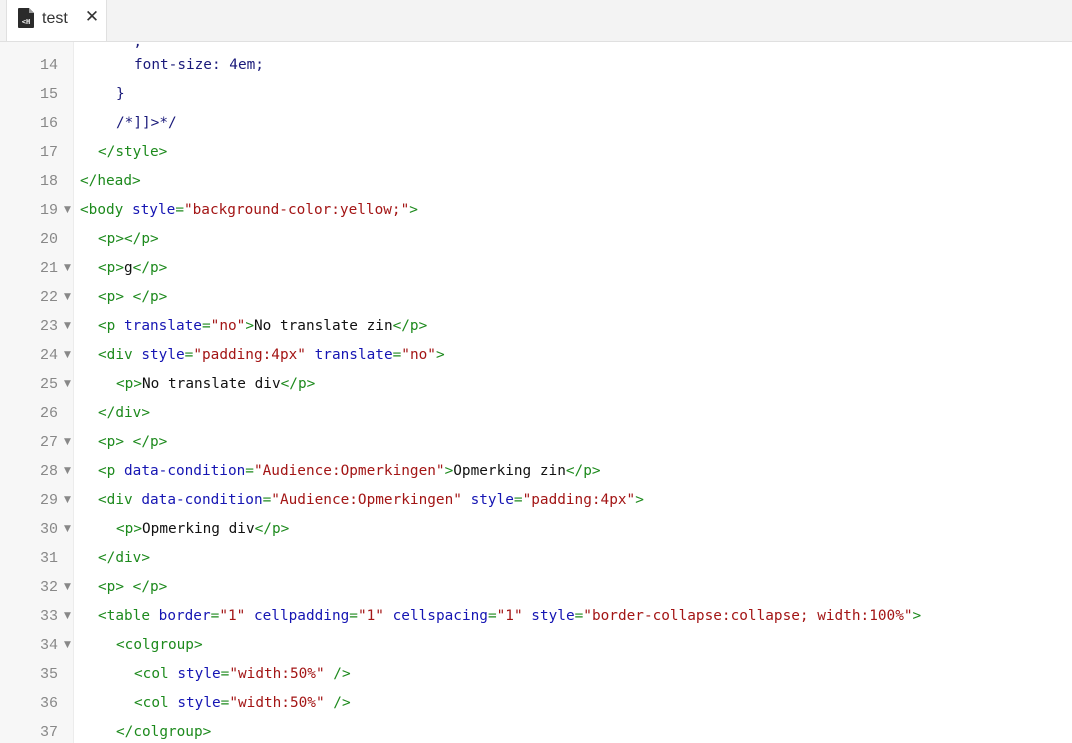  Describe the element at coordinates (111, 326) in the screenshot. I see `token-tag: <p` at that location.